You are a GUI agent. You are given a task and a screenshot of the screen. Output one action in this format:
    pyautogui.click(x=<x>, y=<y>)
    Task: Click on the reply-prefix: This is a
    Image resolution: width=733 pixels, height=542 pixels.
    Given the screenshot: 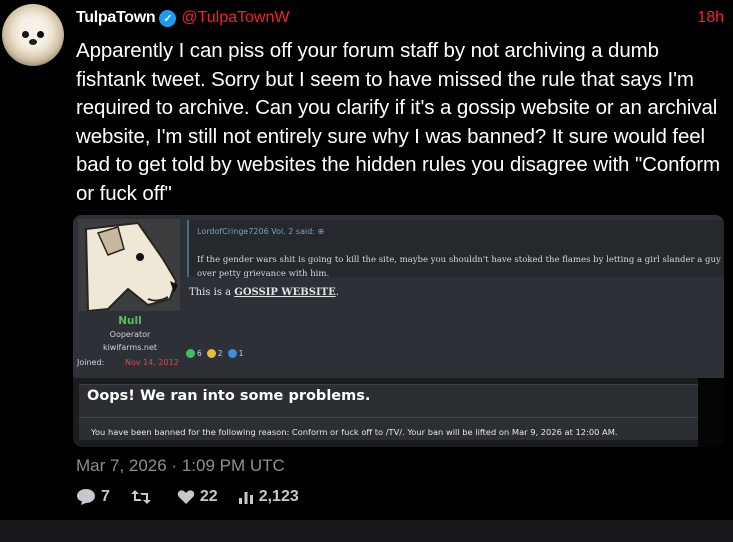 What is the action you would take?
    pyautogui.click(x=212, y=292)
    